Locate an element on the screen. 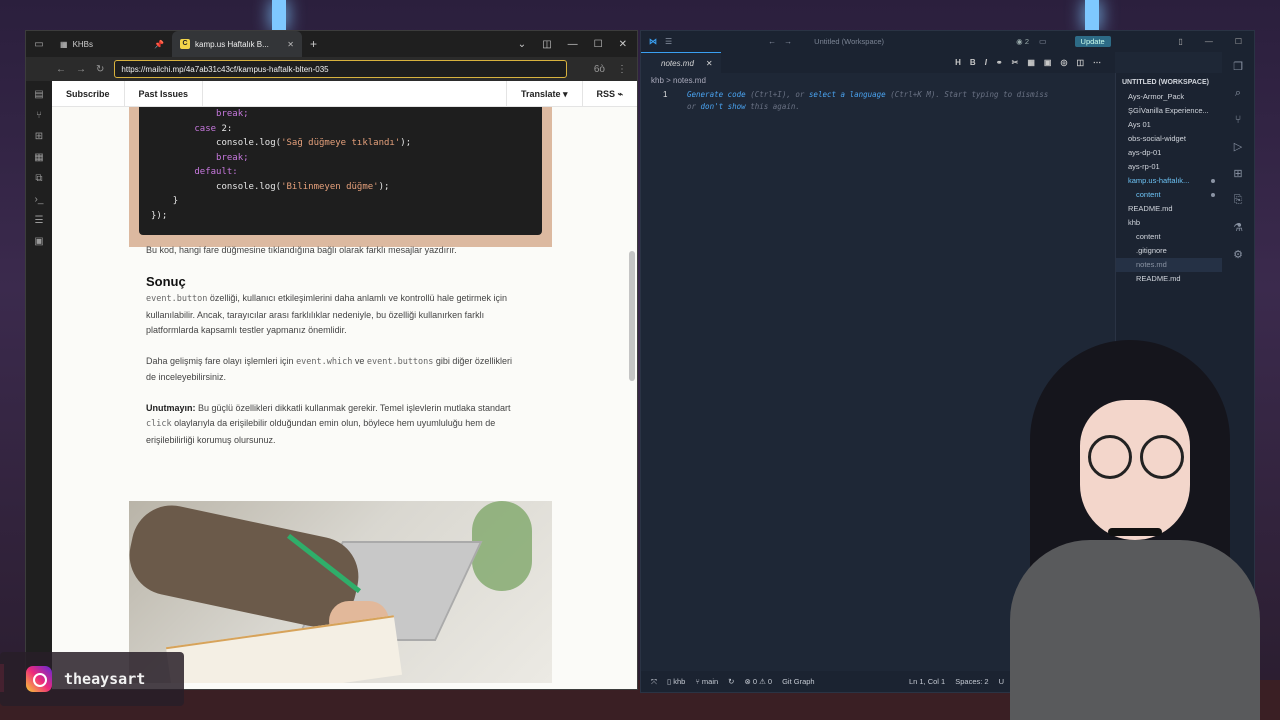  command-center-search: Untitled (Workspace) is located at coordinates (891, 42).